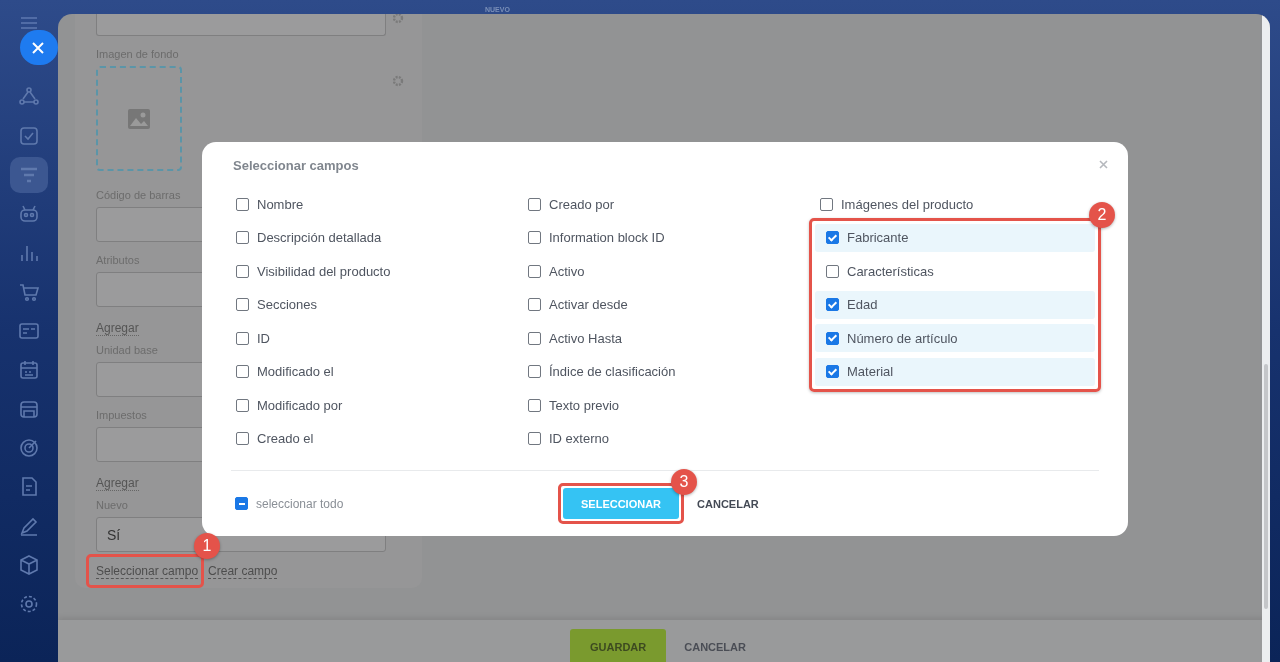 This screenshot has width=1280, height=662. Describe the element at coordinates (296, 165) in the screenshot. I see `dialog-title: Seleccionar campos` at that location.